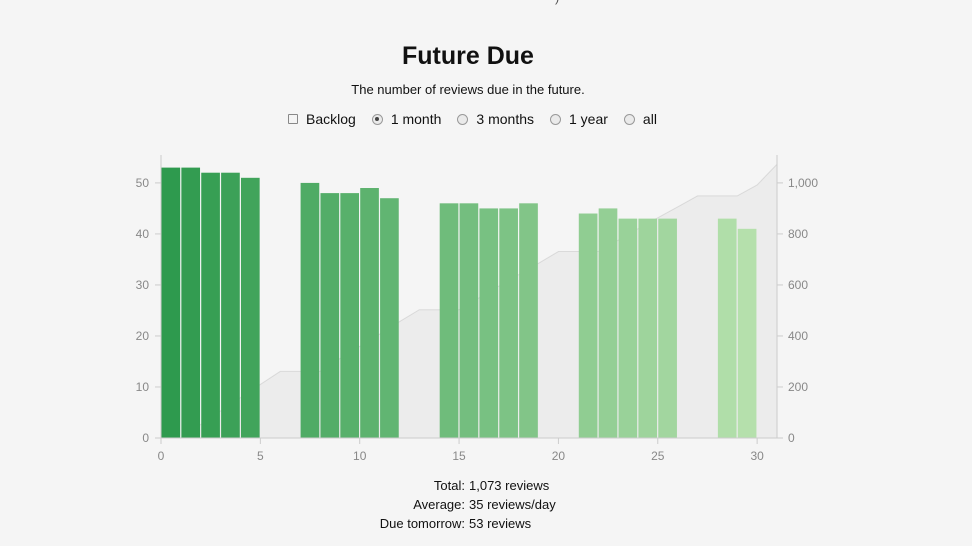 The width and height of the screenshot is (972, 546). What do you see at coordinates (798, 234) in the screenshot?
I see `y-right-tick-label: 800` at bounding box center [798, 234].